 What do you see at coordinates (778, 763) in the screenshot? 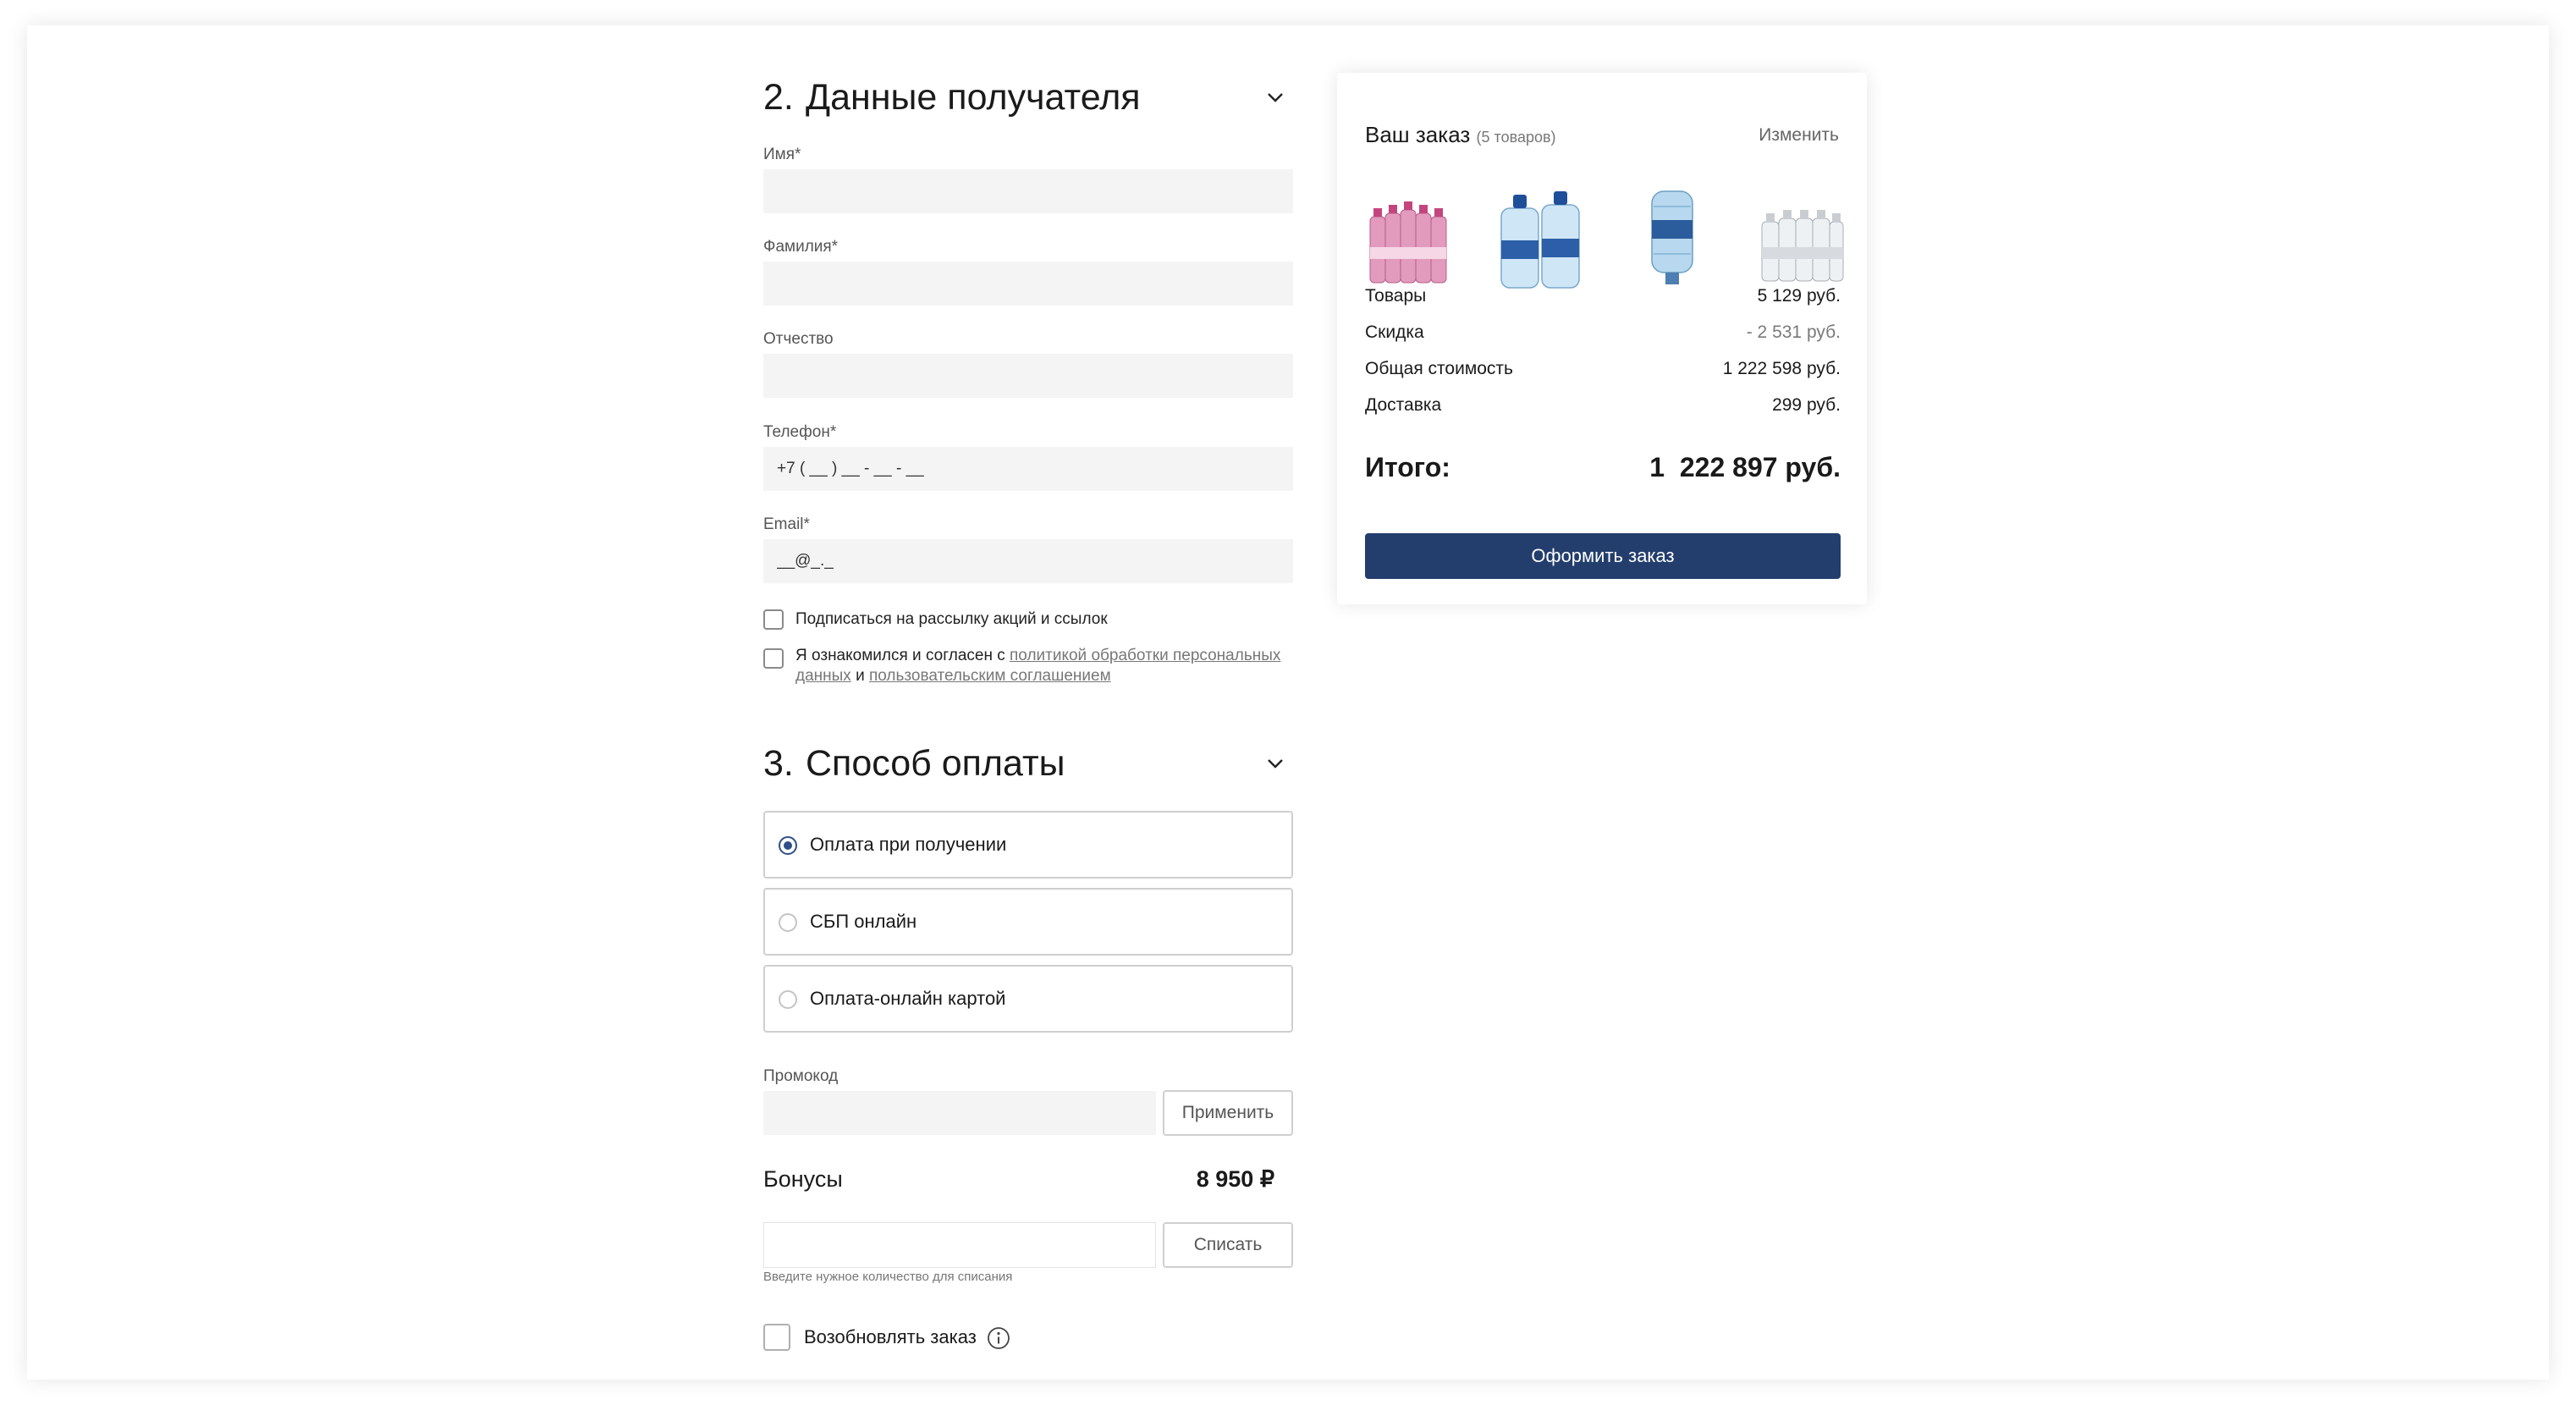
I see `section-number: 3.` at bounding box center [778, 763].